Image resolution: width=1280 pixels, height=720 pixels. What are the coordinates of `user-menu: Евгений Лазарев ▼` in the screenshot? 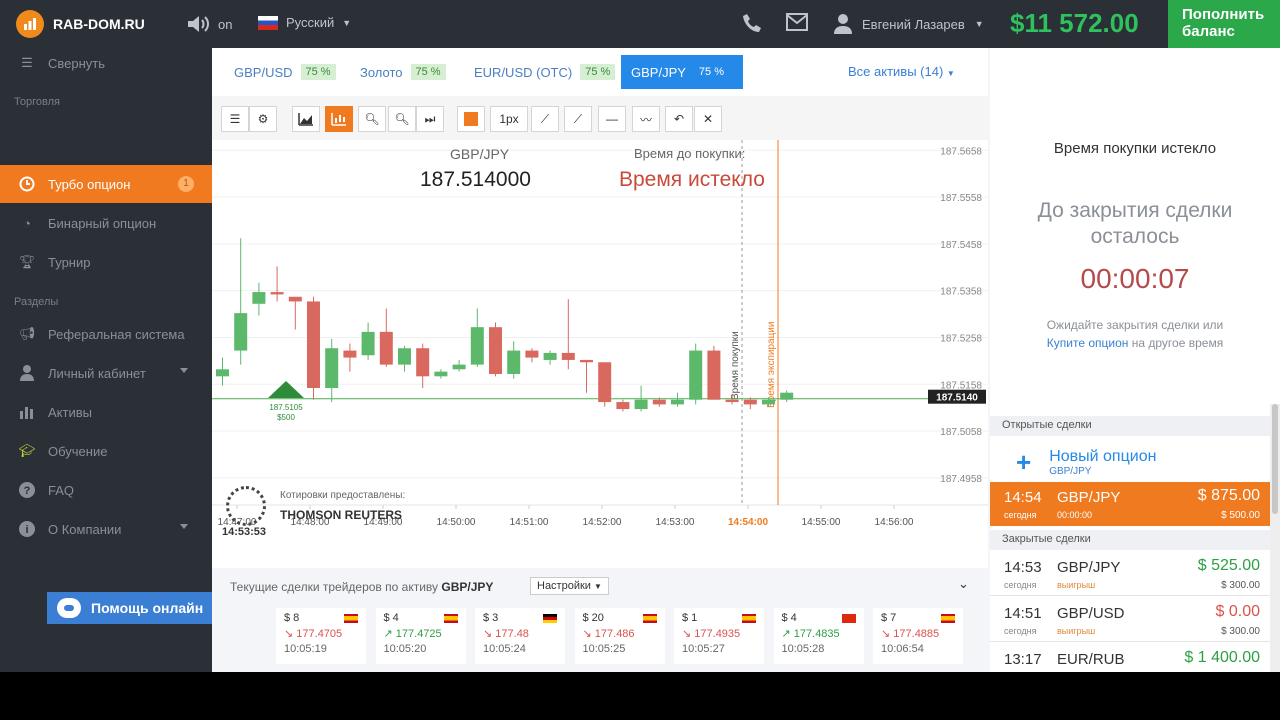 It's located at (909, 24).